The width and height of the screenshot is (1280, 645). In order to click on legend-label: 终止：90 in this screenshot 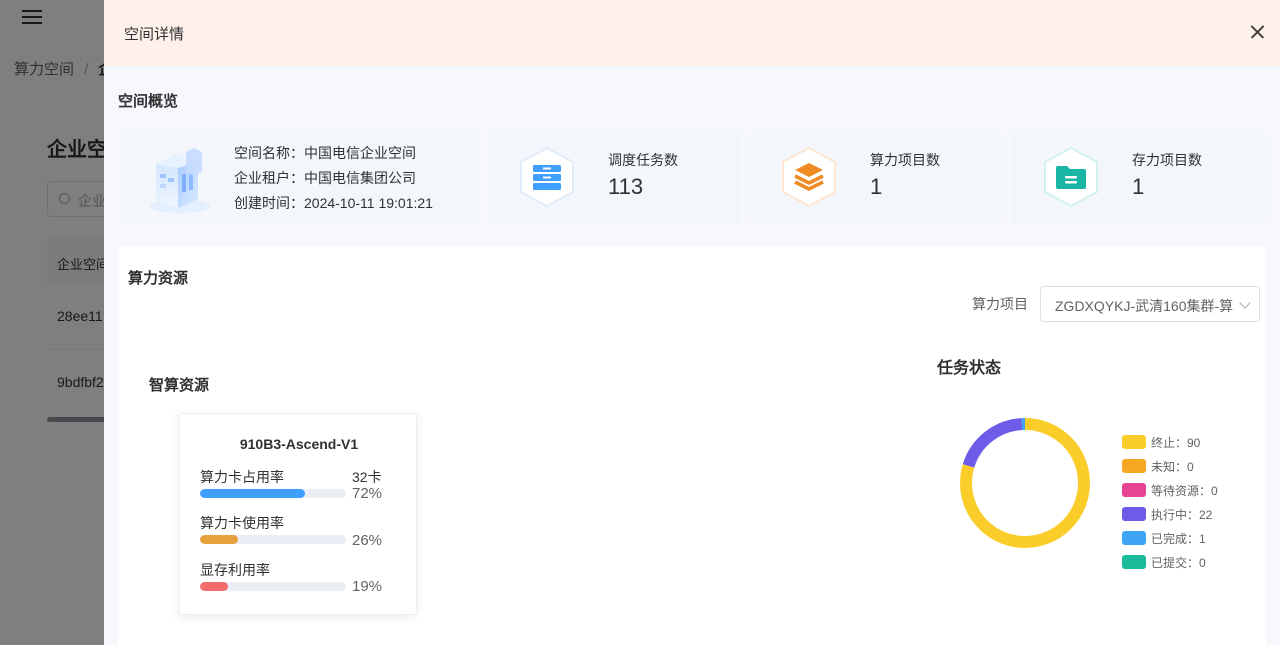, I will do `click(1176, 443)`.